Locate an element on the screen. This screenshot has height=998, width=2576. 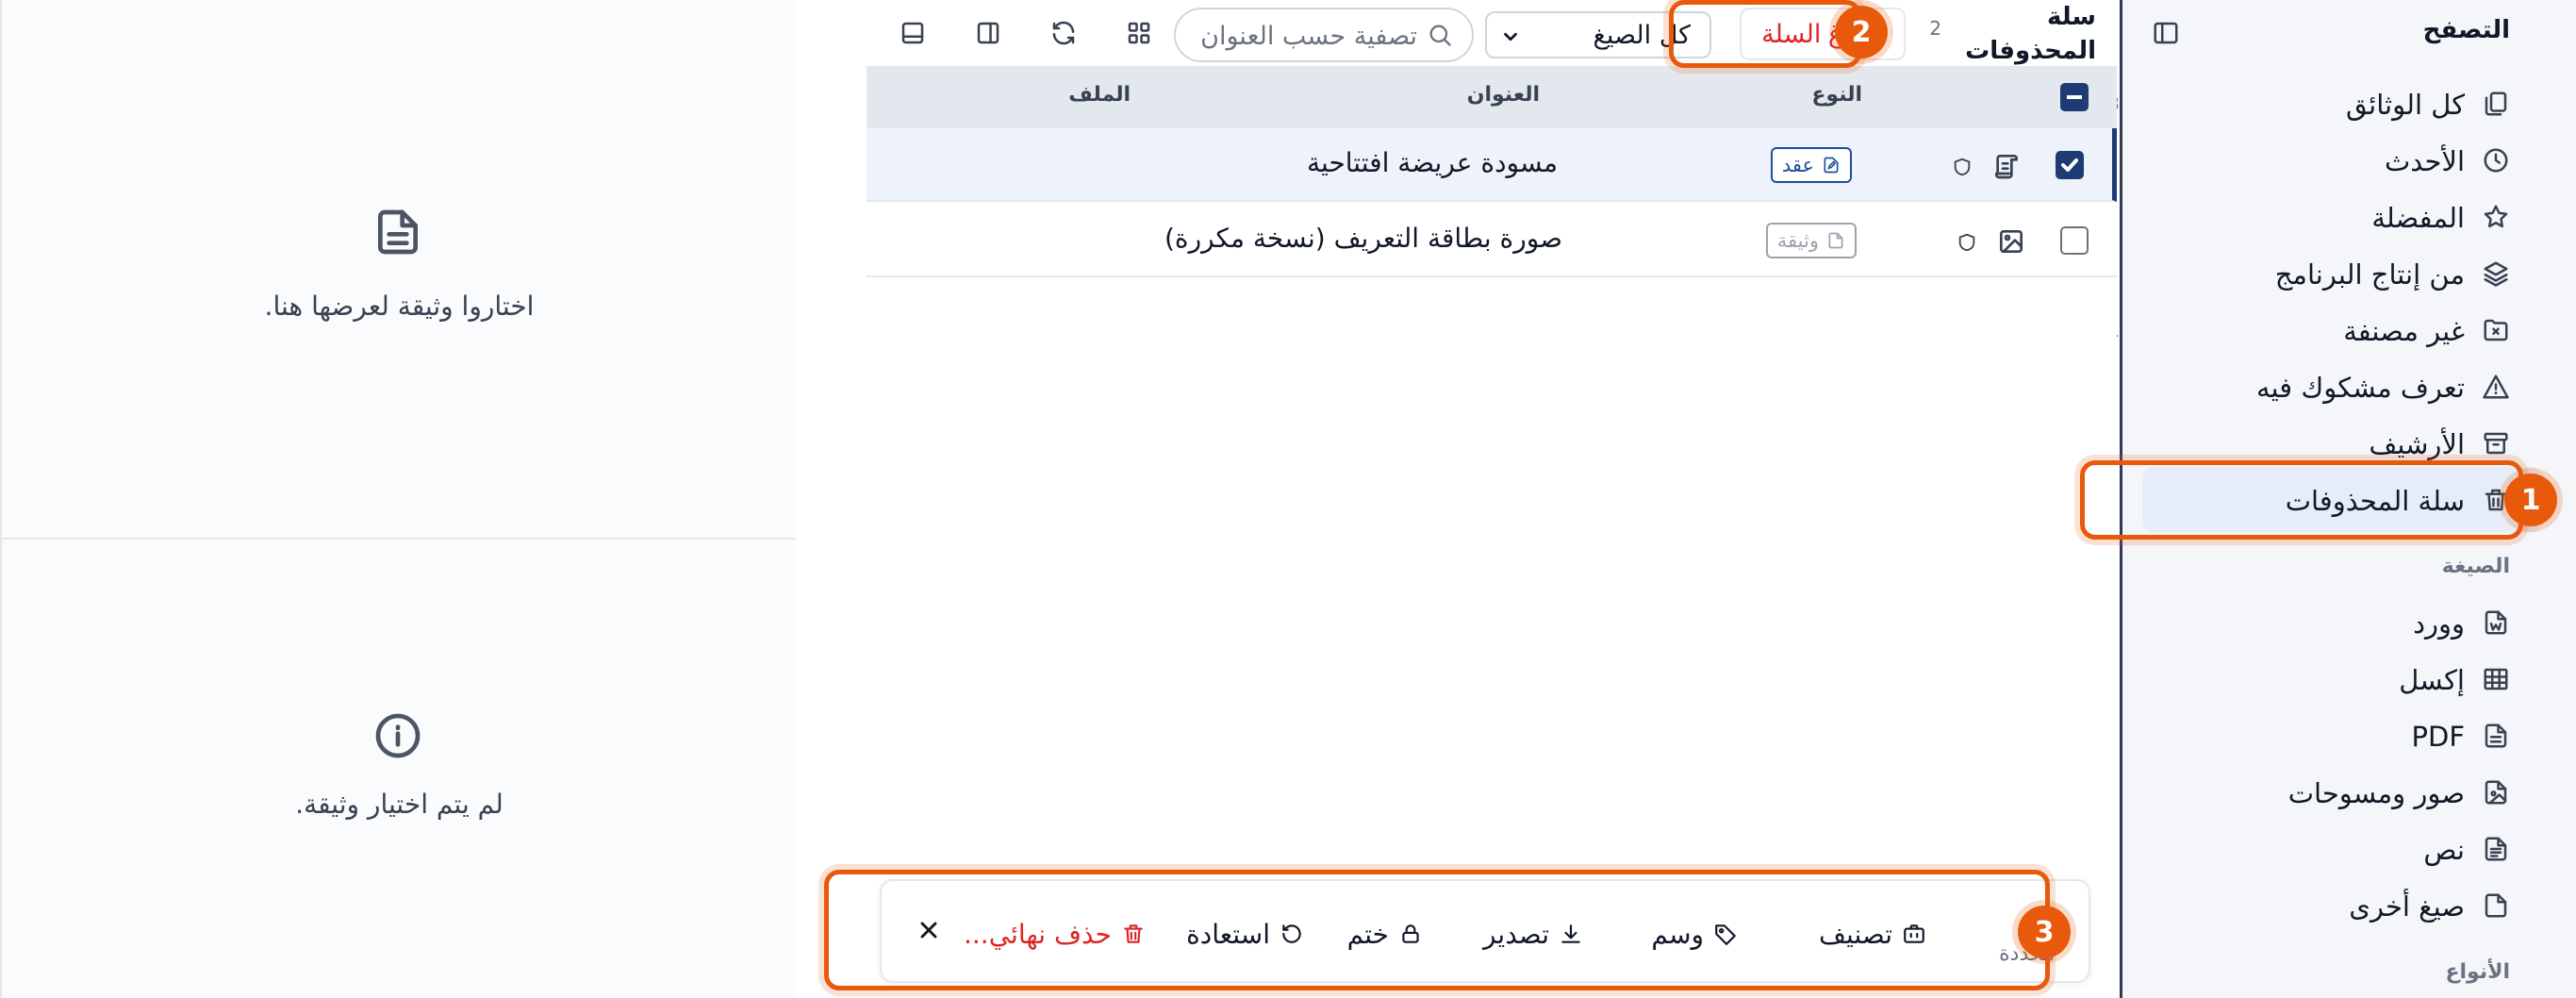
files-icon is located at coordinates (2496, 104).